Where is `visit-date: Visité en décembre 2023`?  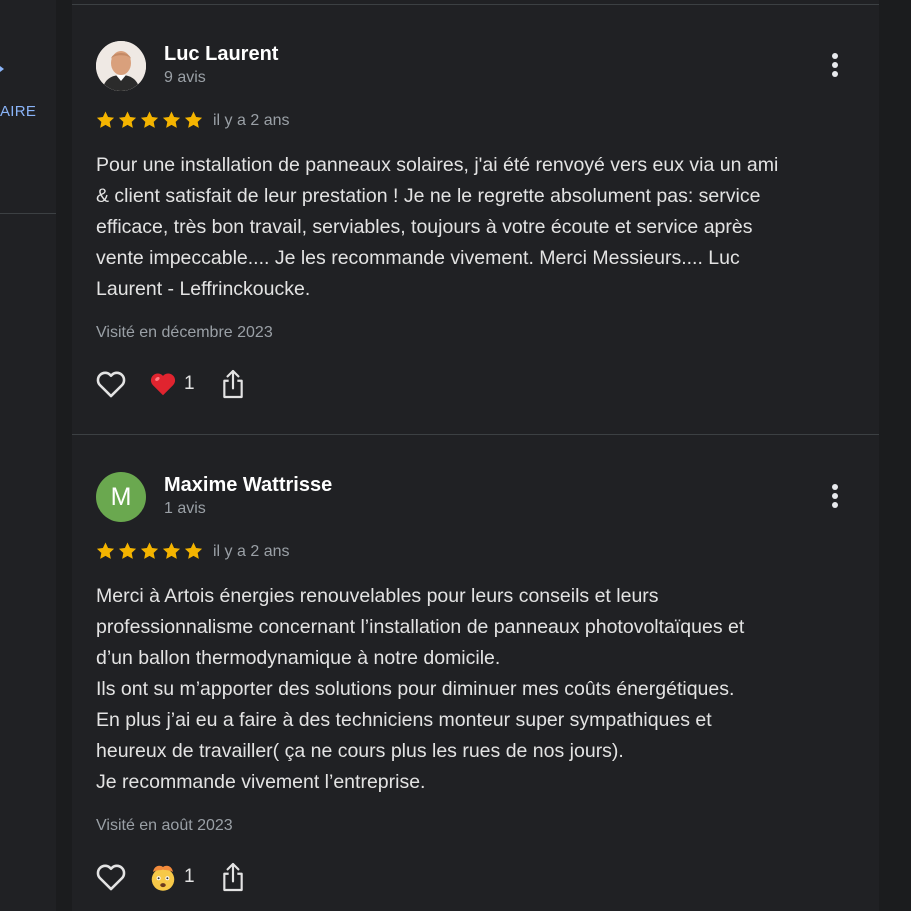 visit-date: Visité en décembre 2023 is located at coordinates (184, 332).